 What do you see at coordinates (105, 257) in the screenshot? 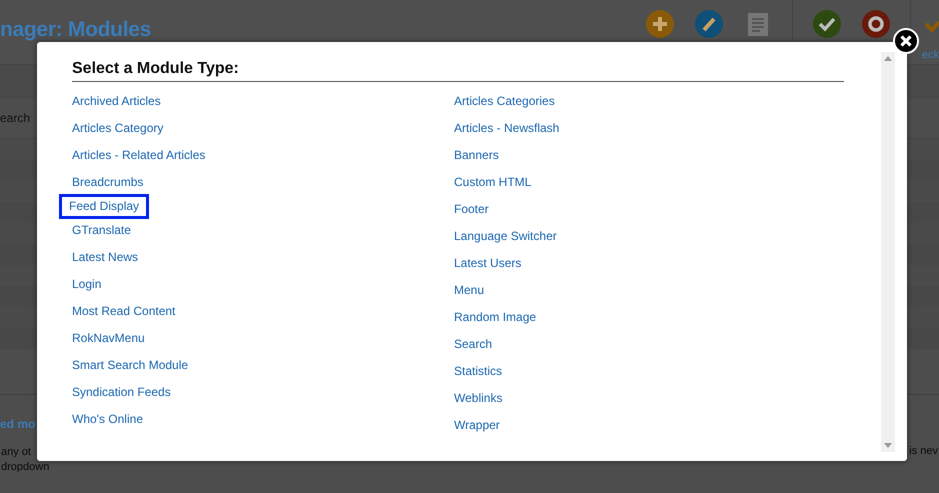
I see `module-type-link: Latest News` at bounding box center [105, 257].